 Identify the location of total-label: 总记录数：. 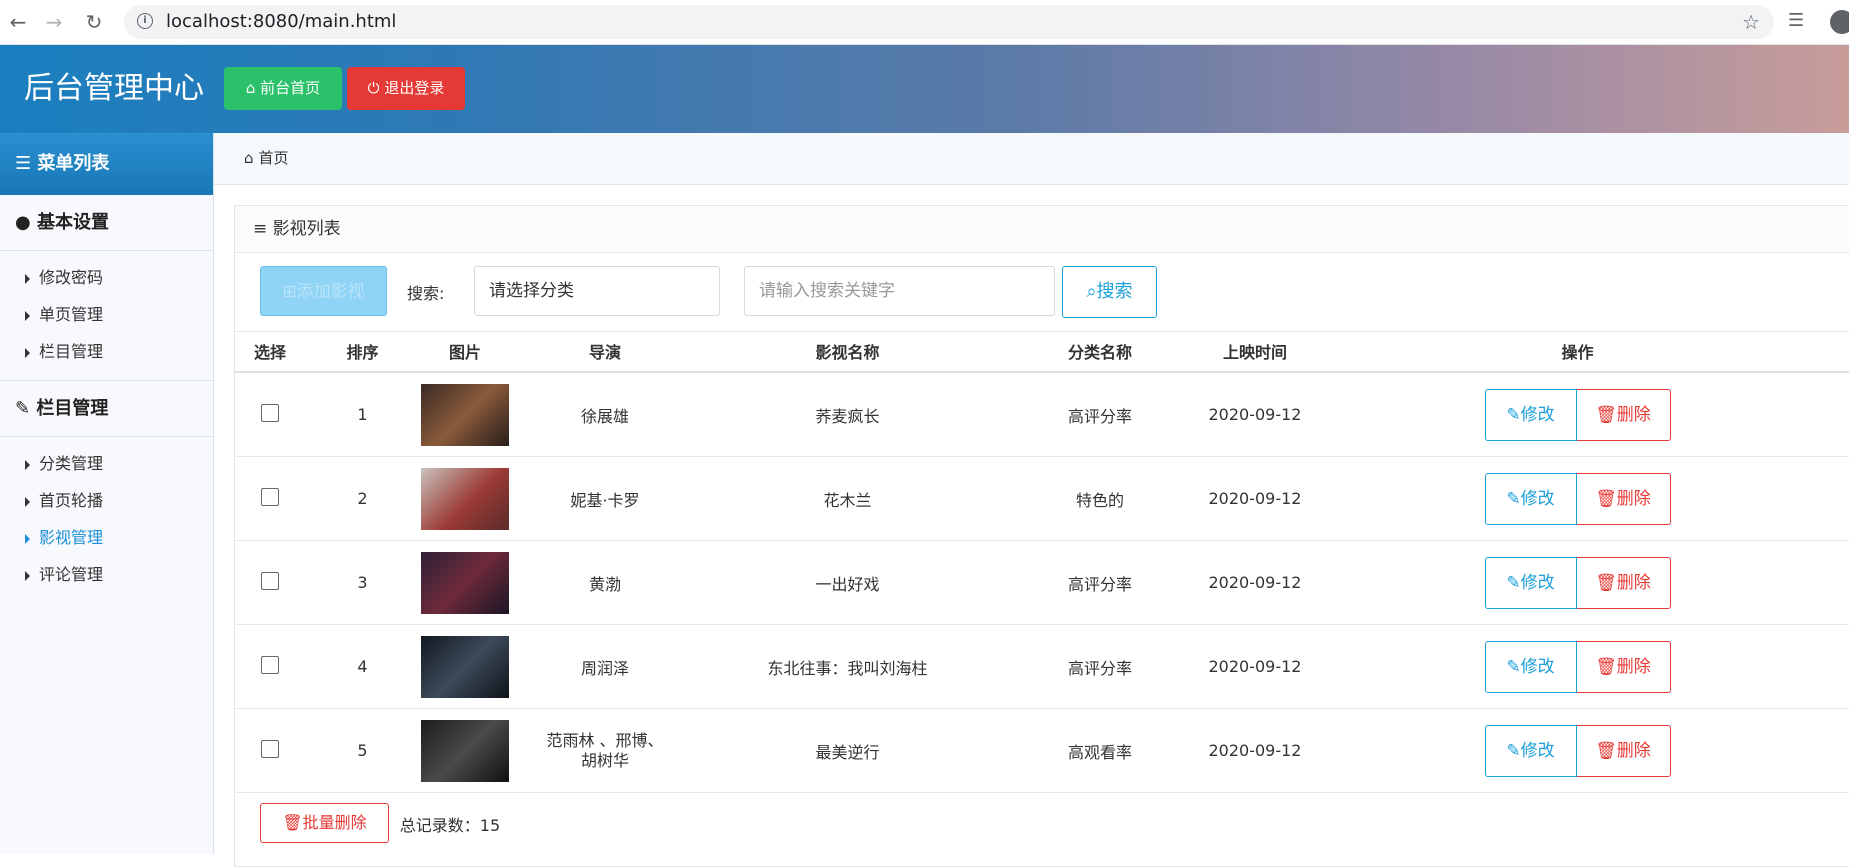
(439, 825).